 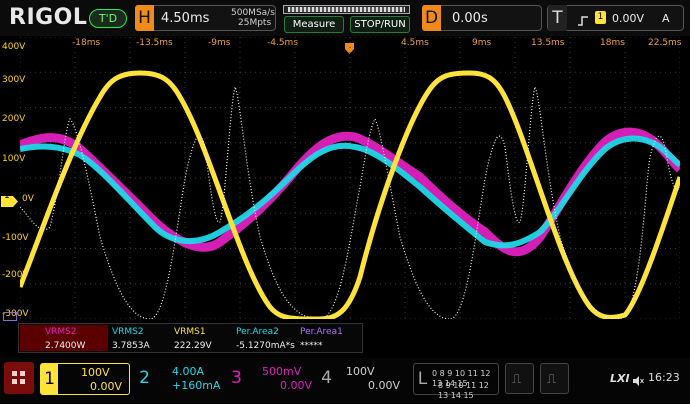 What do you see at coordinates (10, 316) in the screenshot?
I see `math-reference-marker` at bounding box center [10, 316].